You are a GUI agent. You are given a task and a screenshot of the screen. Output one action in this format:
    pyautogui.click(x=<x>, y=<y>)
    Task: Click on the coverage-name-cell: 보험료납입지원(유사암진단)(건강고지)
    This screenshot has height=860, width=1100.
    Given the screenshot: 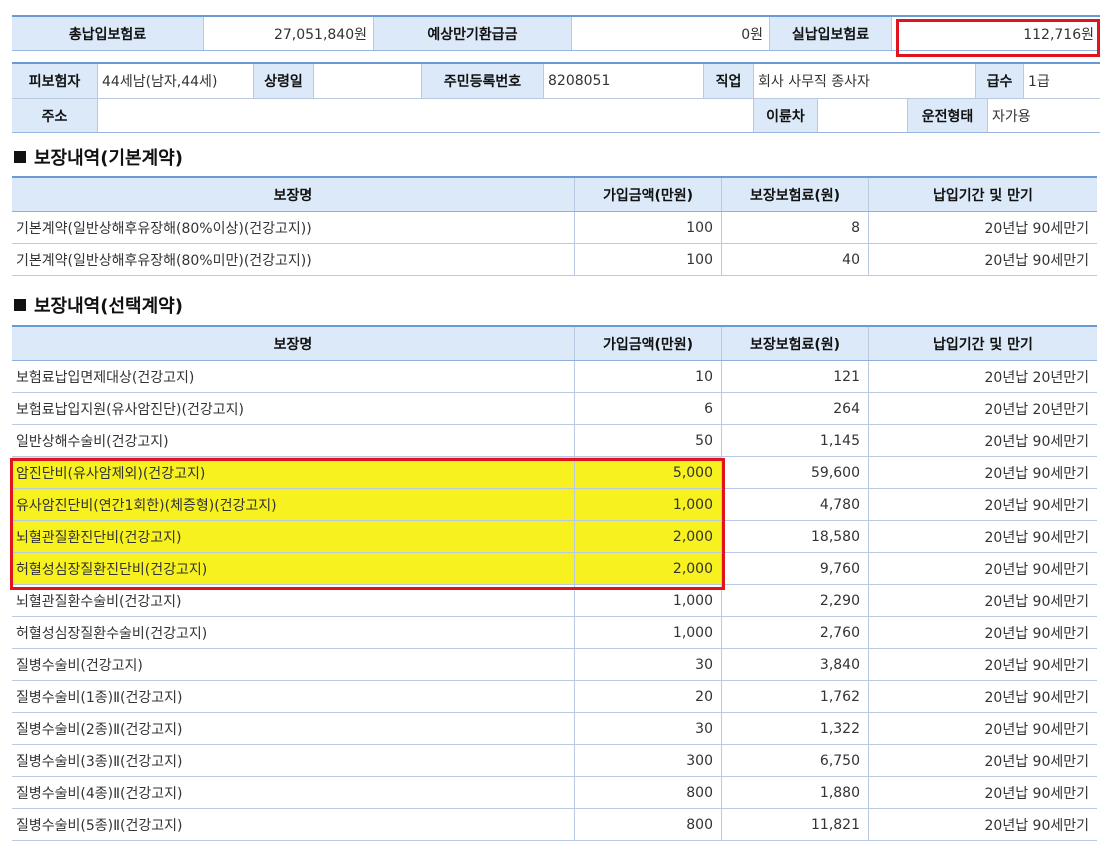 What is the action you would take?
    pyautogui.click(x=293, y=408)
    